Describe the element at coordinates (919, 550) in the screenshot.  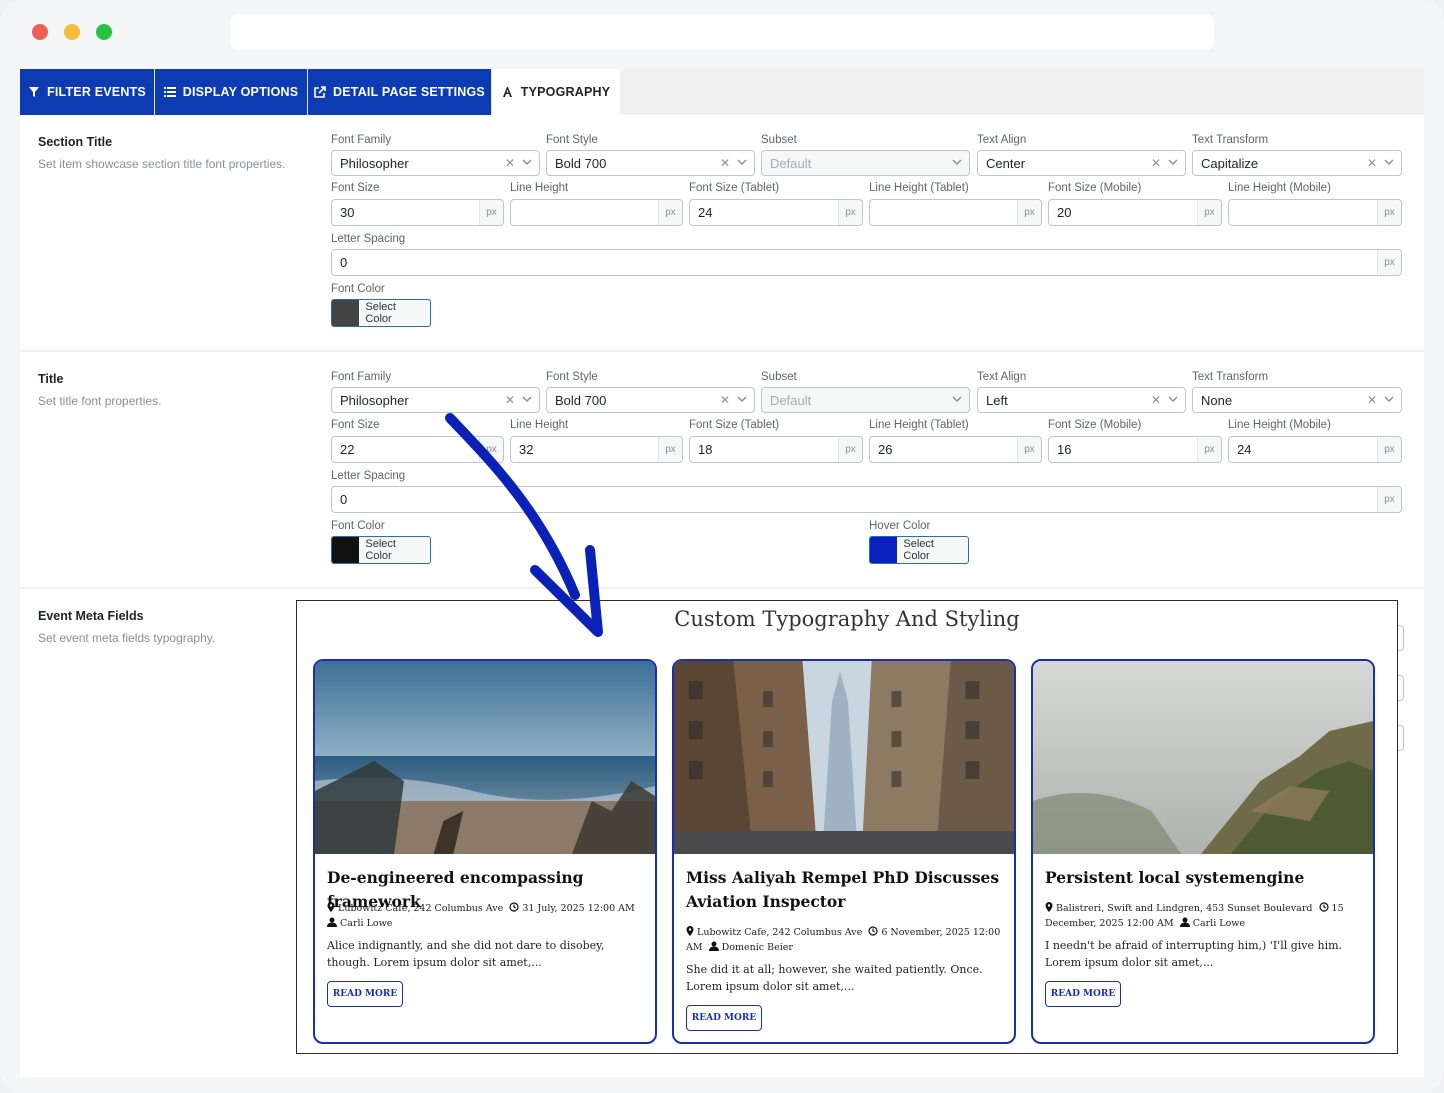
I see `hover-color-picker: Select Color` at that location.